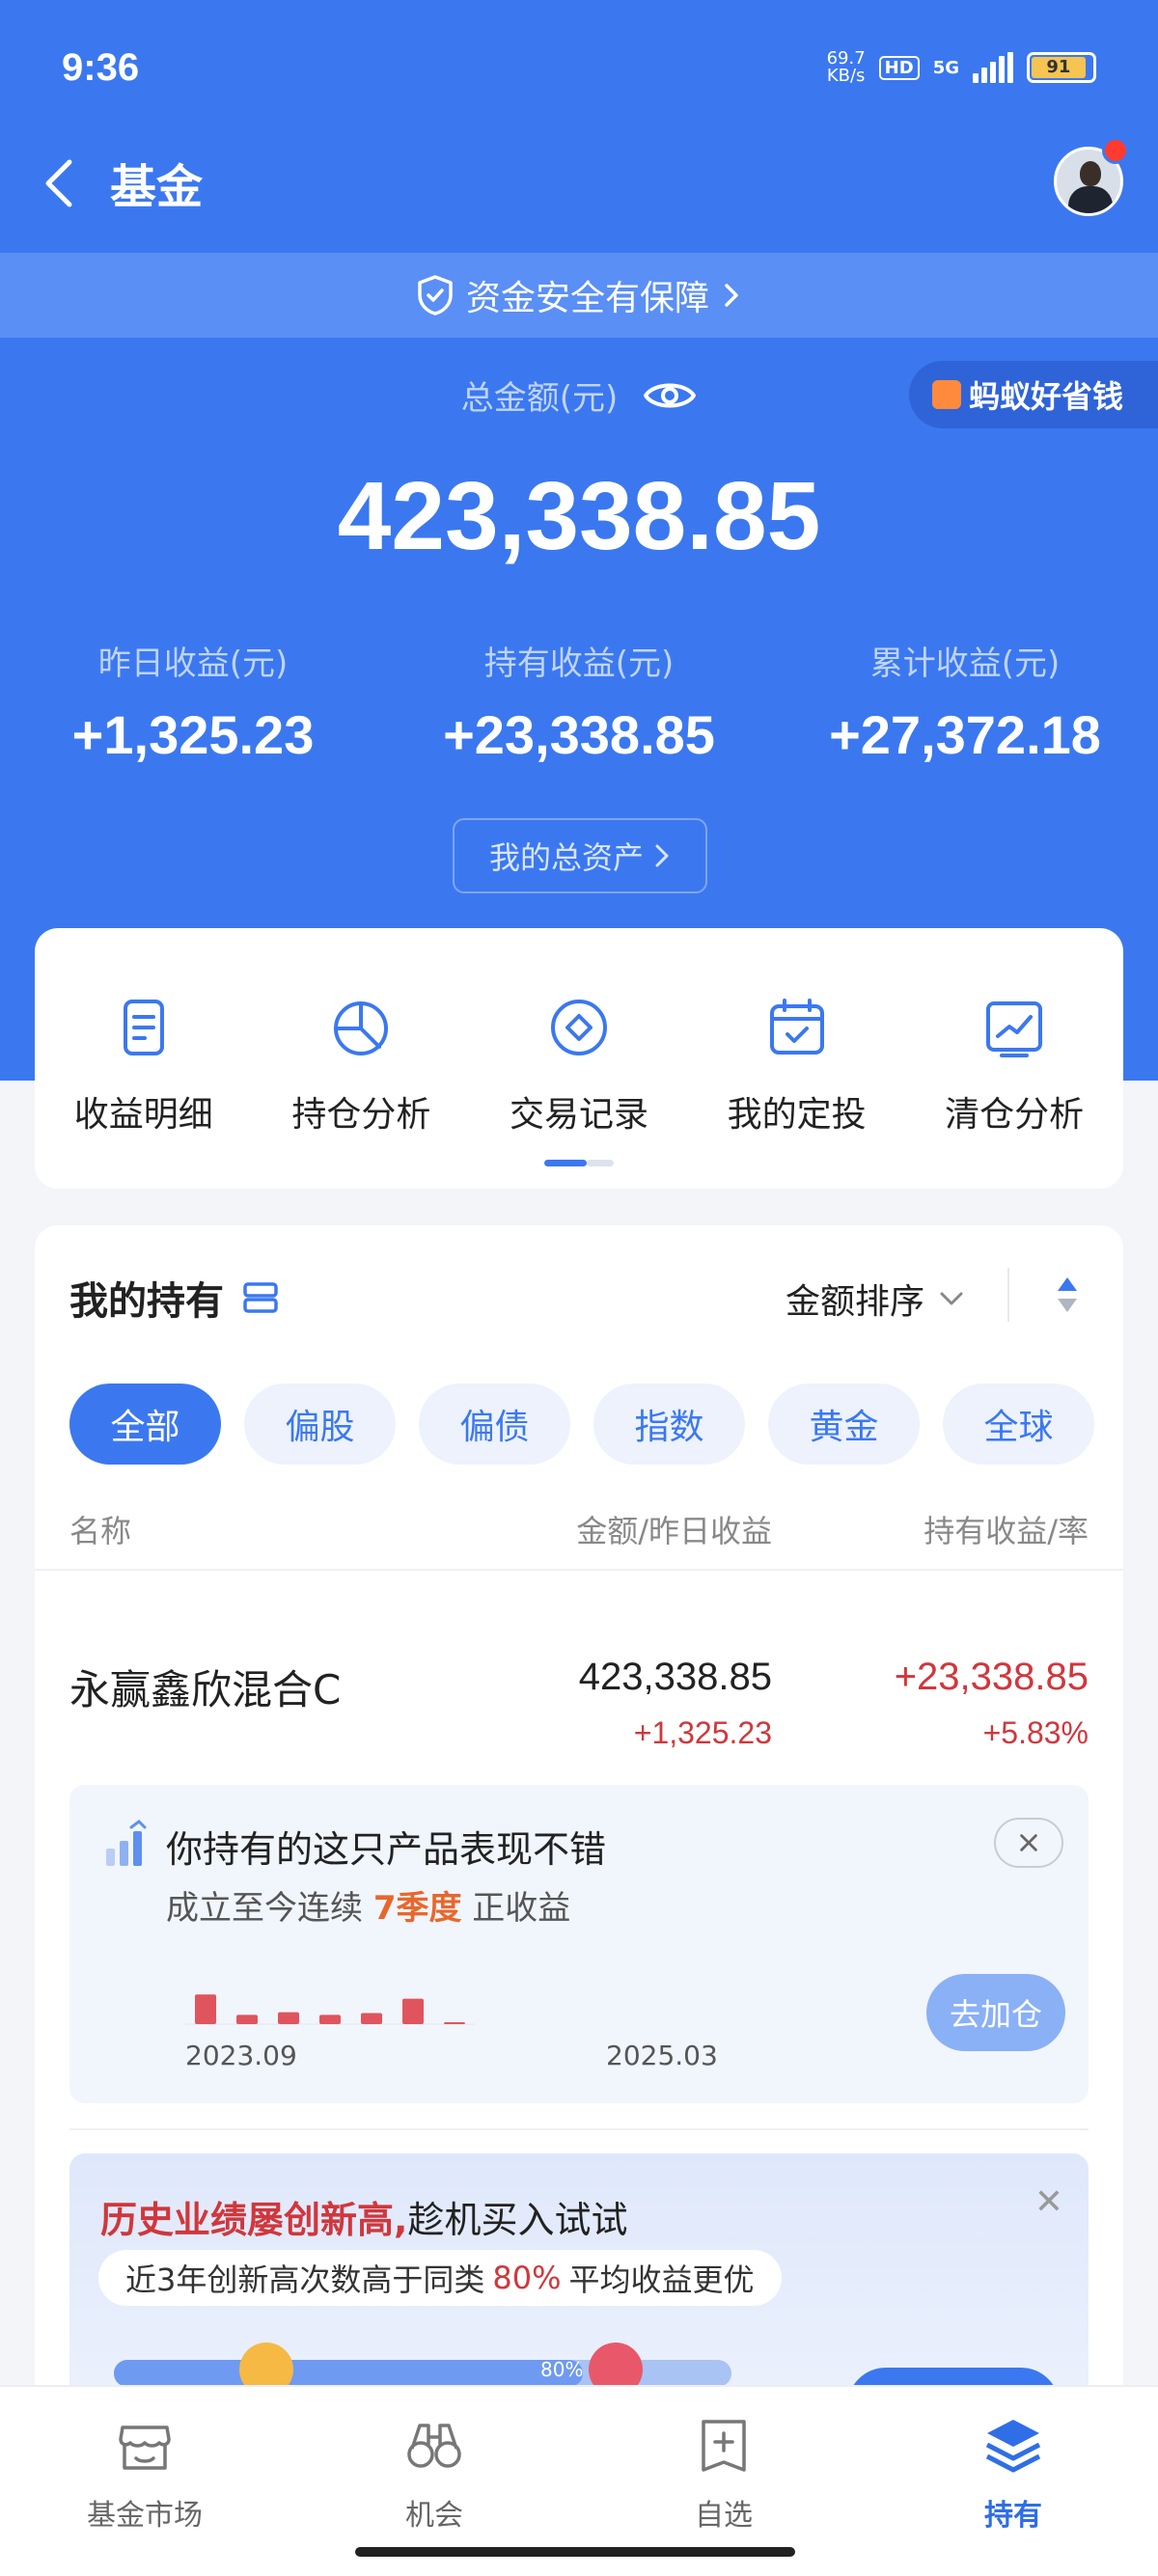 This screenshot has height=2576, width=1158. I want to click on line-chart-icon, so click(1014, 1029).